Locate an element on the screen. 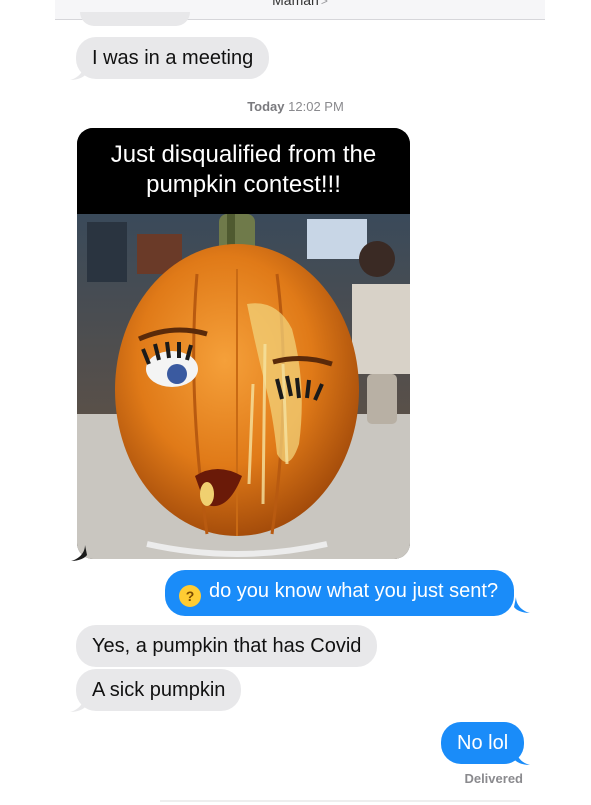 This screenshot has height=805, width=591. timestamp: Today 12:02 PM is located at coordinates (295, 106).